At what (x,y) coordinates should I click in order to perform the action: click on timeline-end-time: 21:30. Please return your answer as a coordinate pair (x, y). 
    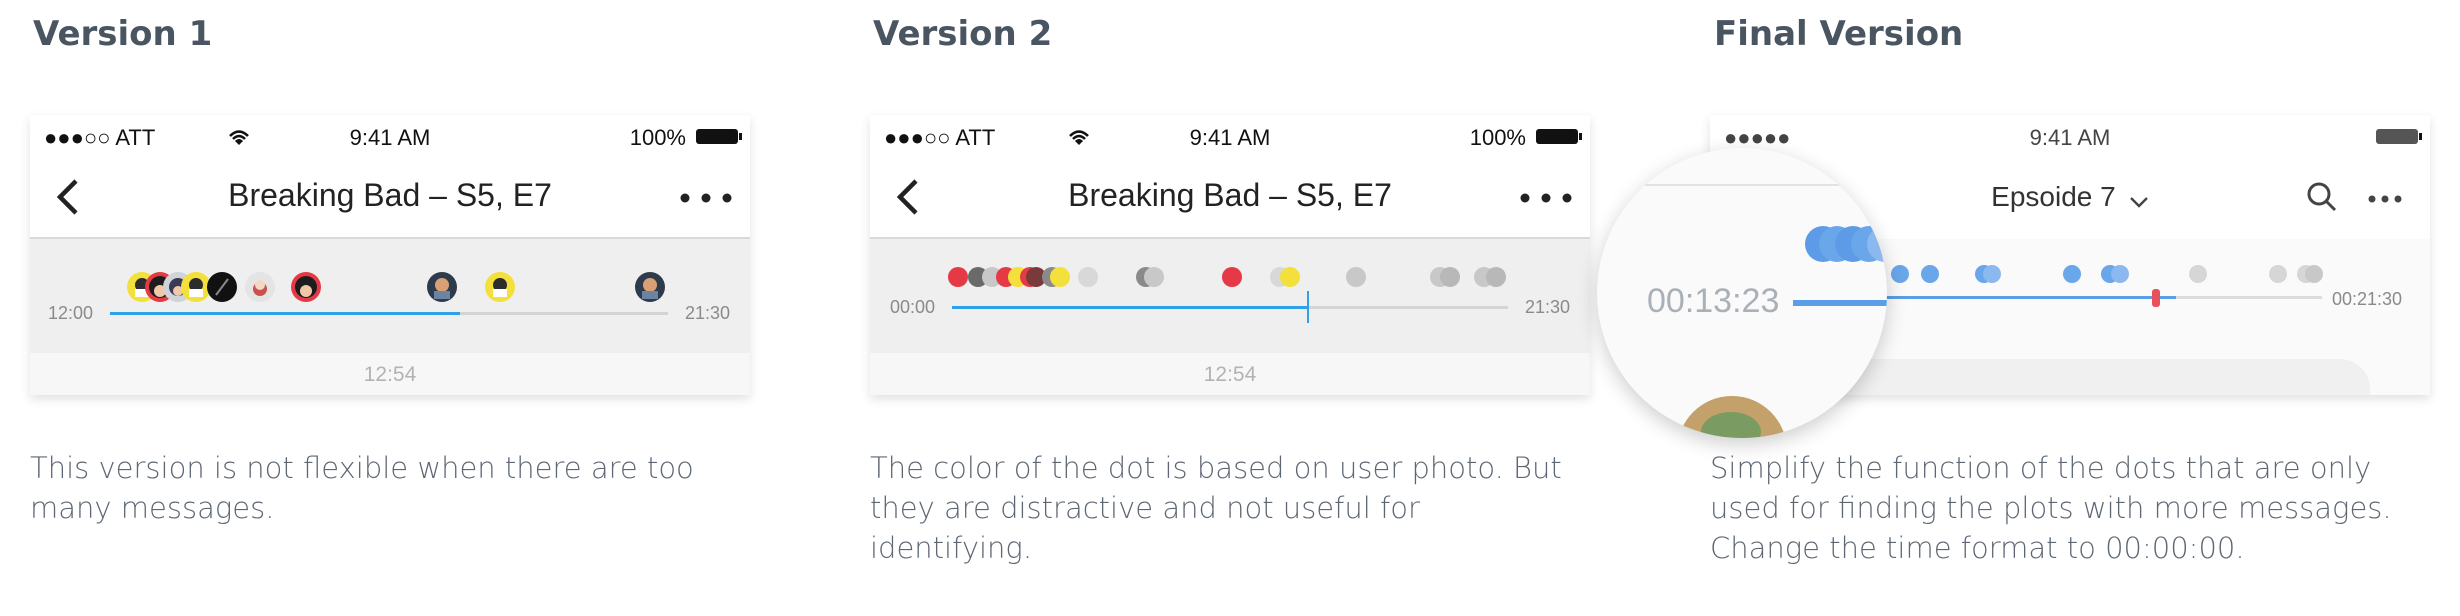
    Looking at the image, I should click on (1548, 307).